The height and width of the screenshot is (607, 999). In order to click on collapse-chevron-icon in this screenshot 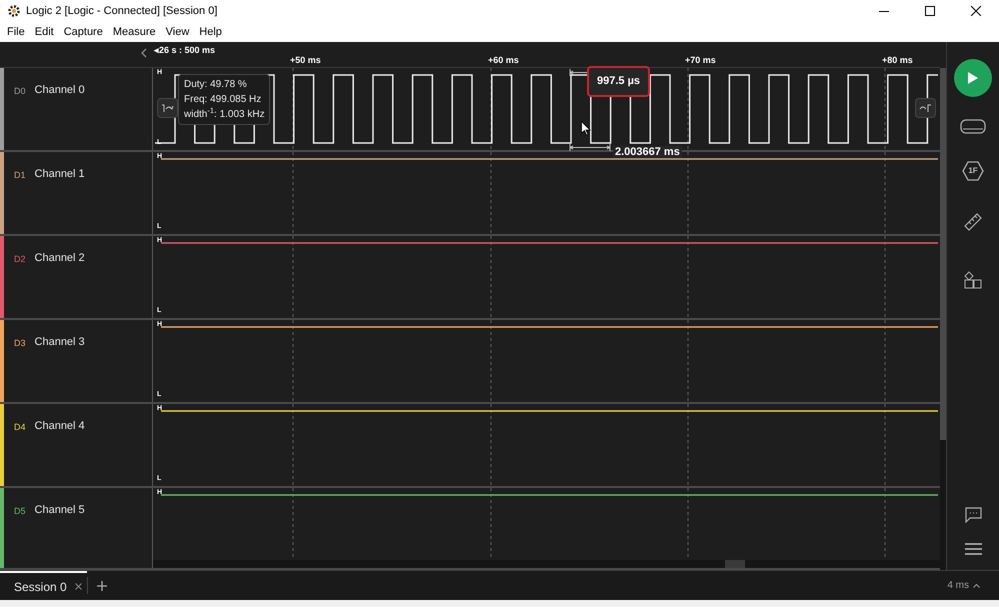, I will do `click(144, 53)`.